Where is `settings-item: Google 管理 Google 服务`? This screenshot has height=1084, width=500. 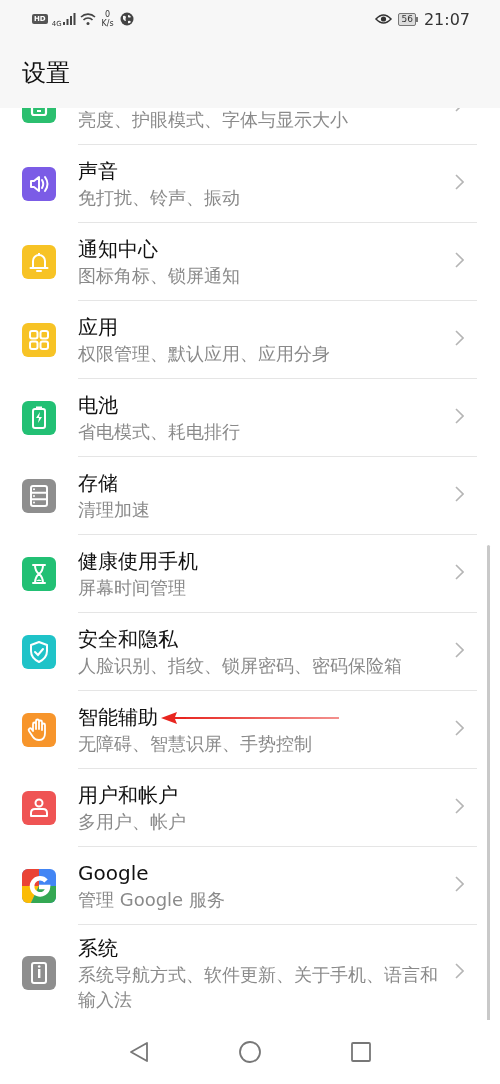 settings-item: Google 管理 Google 服务 is located at coordinates (250, 886).